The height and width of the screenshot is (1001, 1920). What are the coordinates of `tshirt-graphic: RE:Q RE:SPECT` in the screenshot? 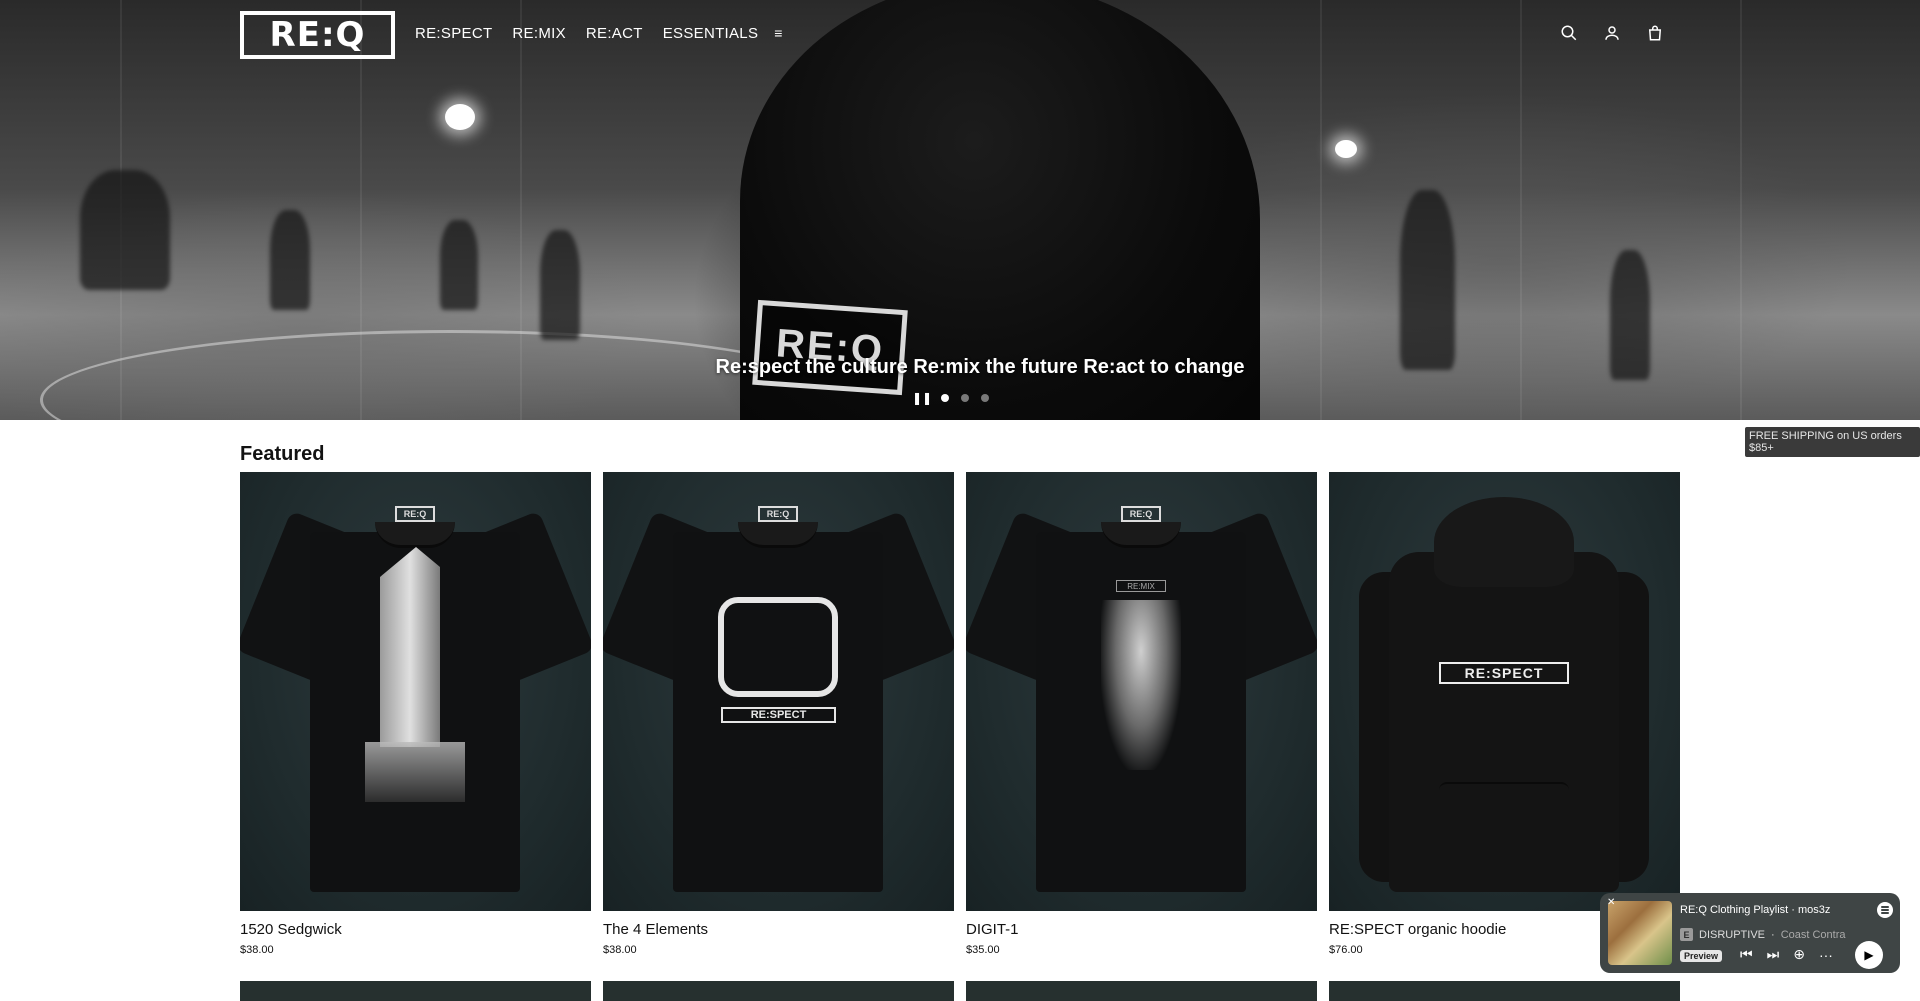 It's located at (778, 692).